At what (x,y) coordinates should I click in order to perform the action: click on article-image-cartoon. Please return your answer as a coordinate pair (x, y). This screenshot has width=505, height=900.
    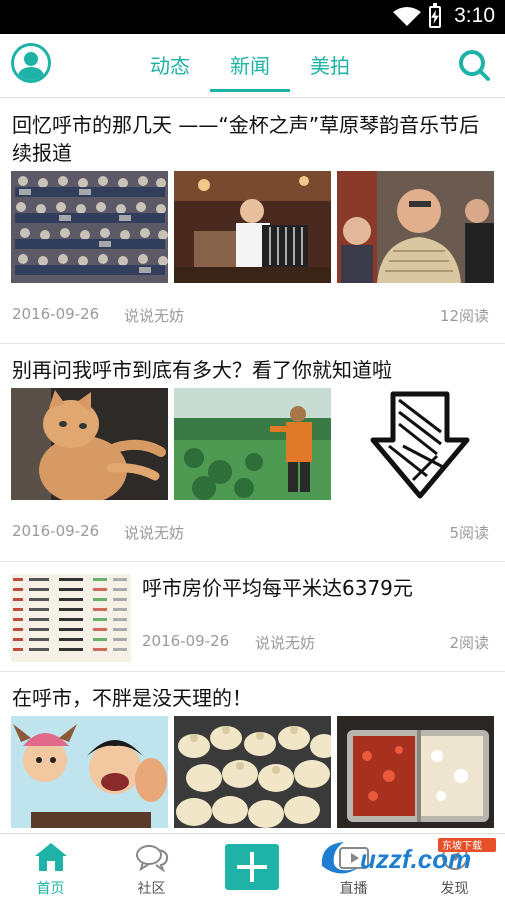
    Looking at the image, I should click on (89, 772).